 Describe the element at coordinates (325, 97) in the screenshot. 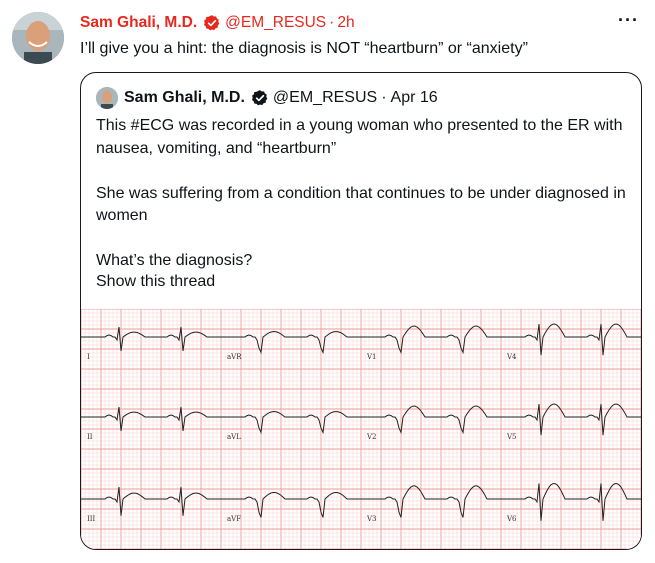

I see `quoted-author-handle: @EM_RESUS` at that location.